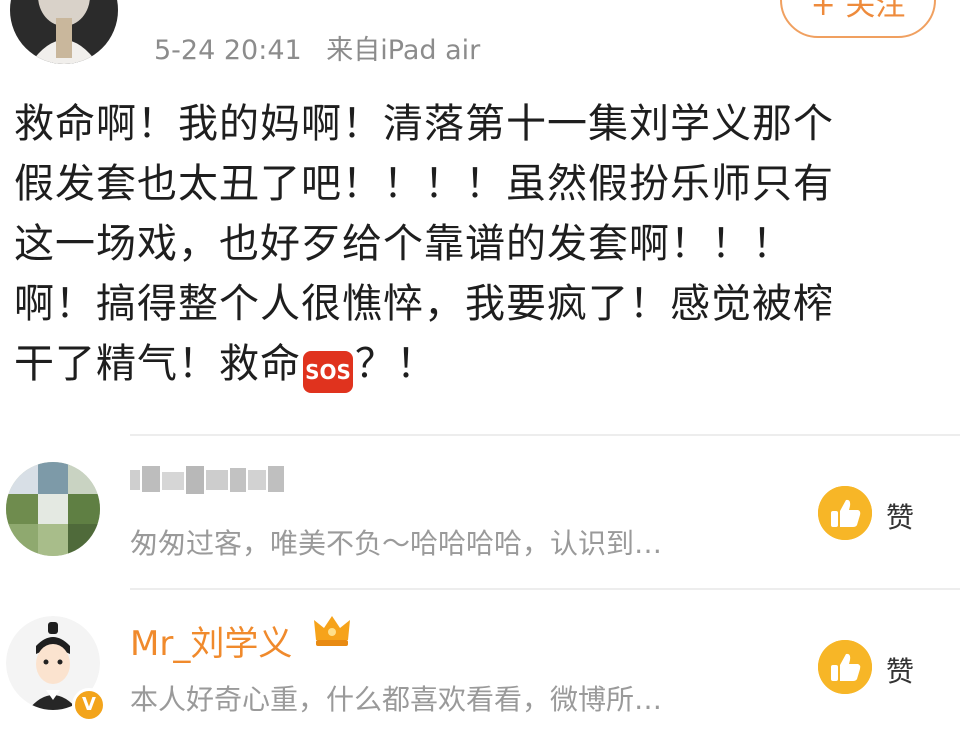 This screenshot has height=732, width=960. What do you see at coordinates (332, 631) in the screenshot?
I see `crown-icon` at bounding box center [332, 631].